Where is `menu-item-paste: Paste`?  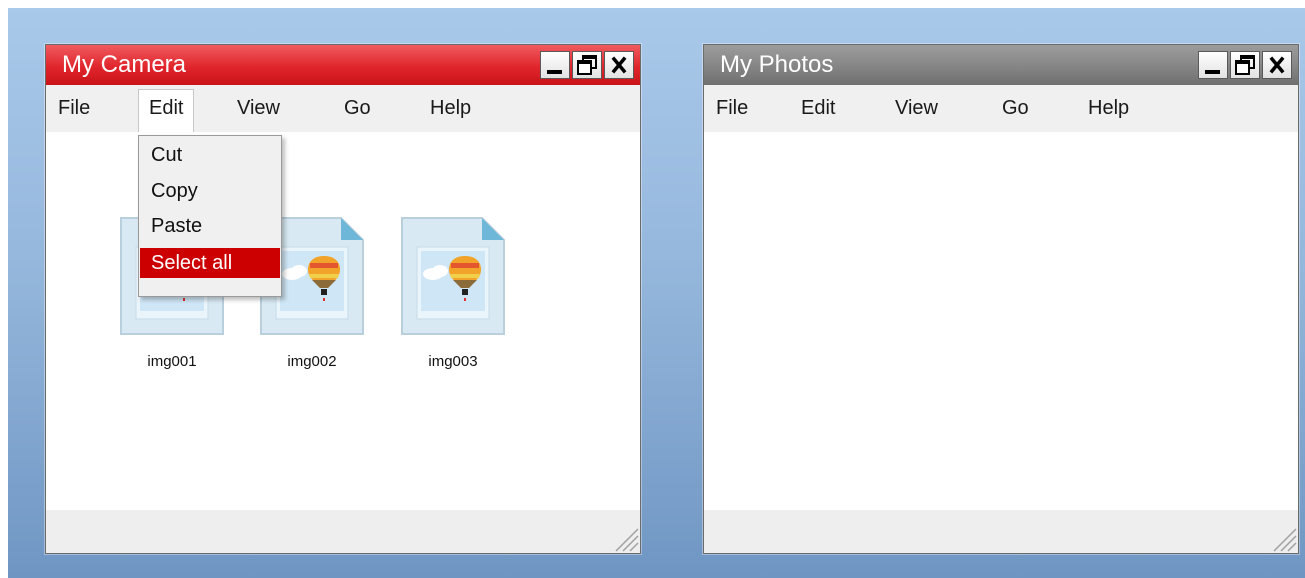
menu-item-paste: Paste is located at coordinates (210, 226).